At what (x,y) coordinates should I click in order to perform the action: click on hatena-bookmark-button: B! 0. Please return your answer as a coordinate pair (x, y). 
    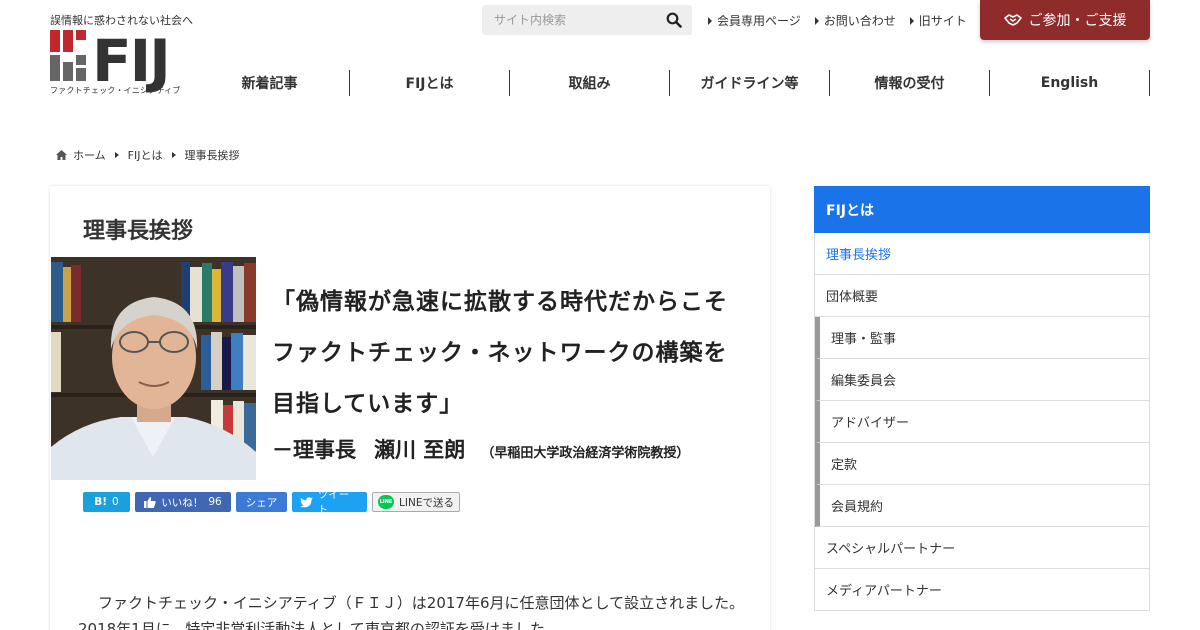
    Looking at the image, I should click on (106, 502).